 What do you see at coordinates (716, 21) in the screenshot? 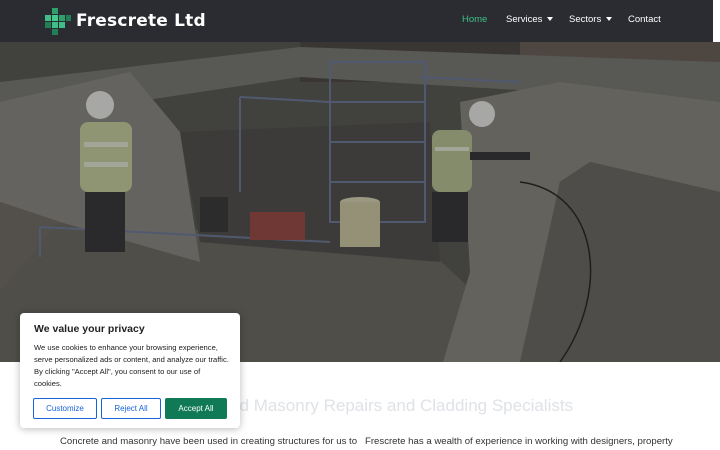
I see `scrollbar-tab` at bounding box center [716, 21].